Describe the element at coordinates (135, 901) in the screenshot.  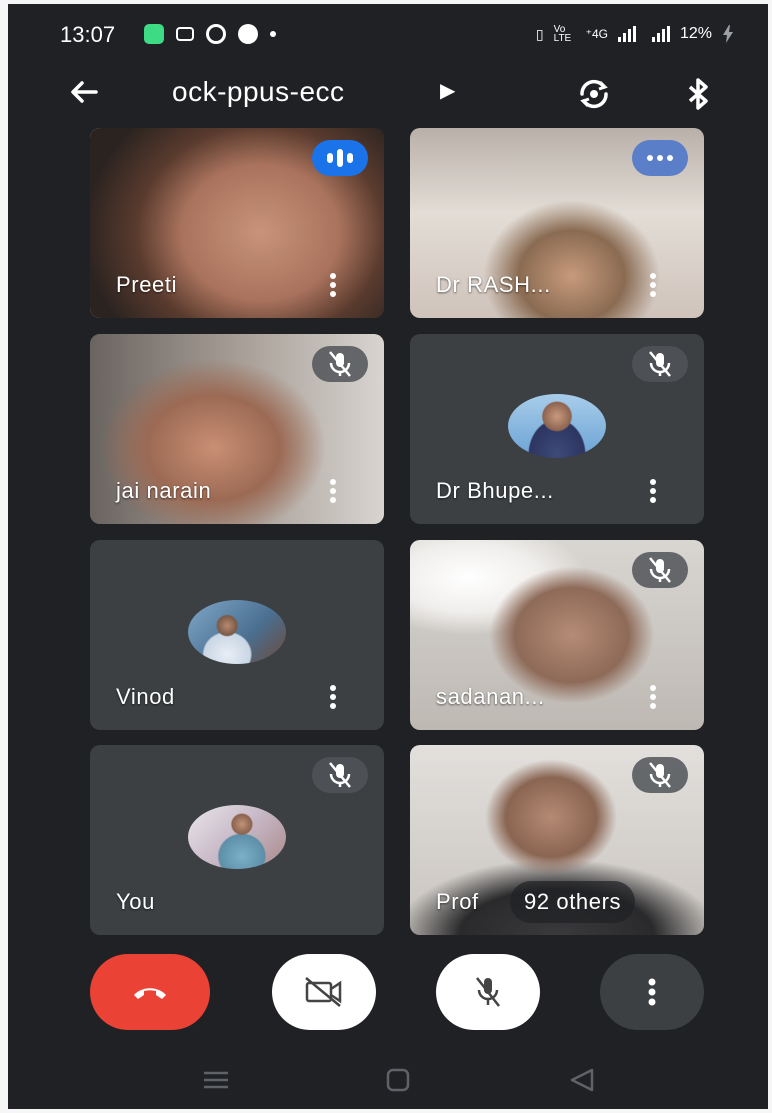
I see `participant-name: You` at that location.